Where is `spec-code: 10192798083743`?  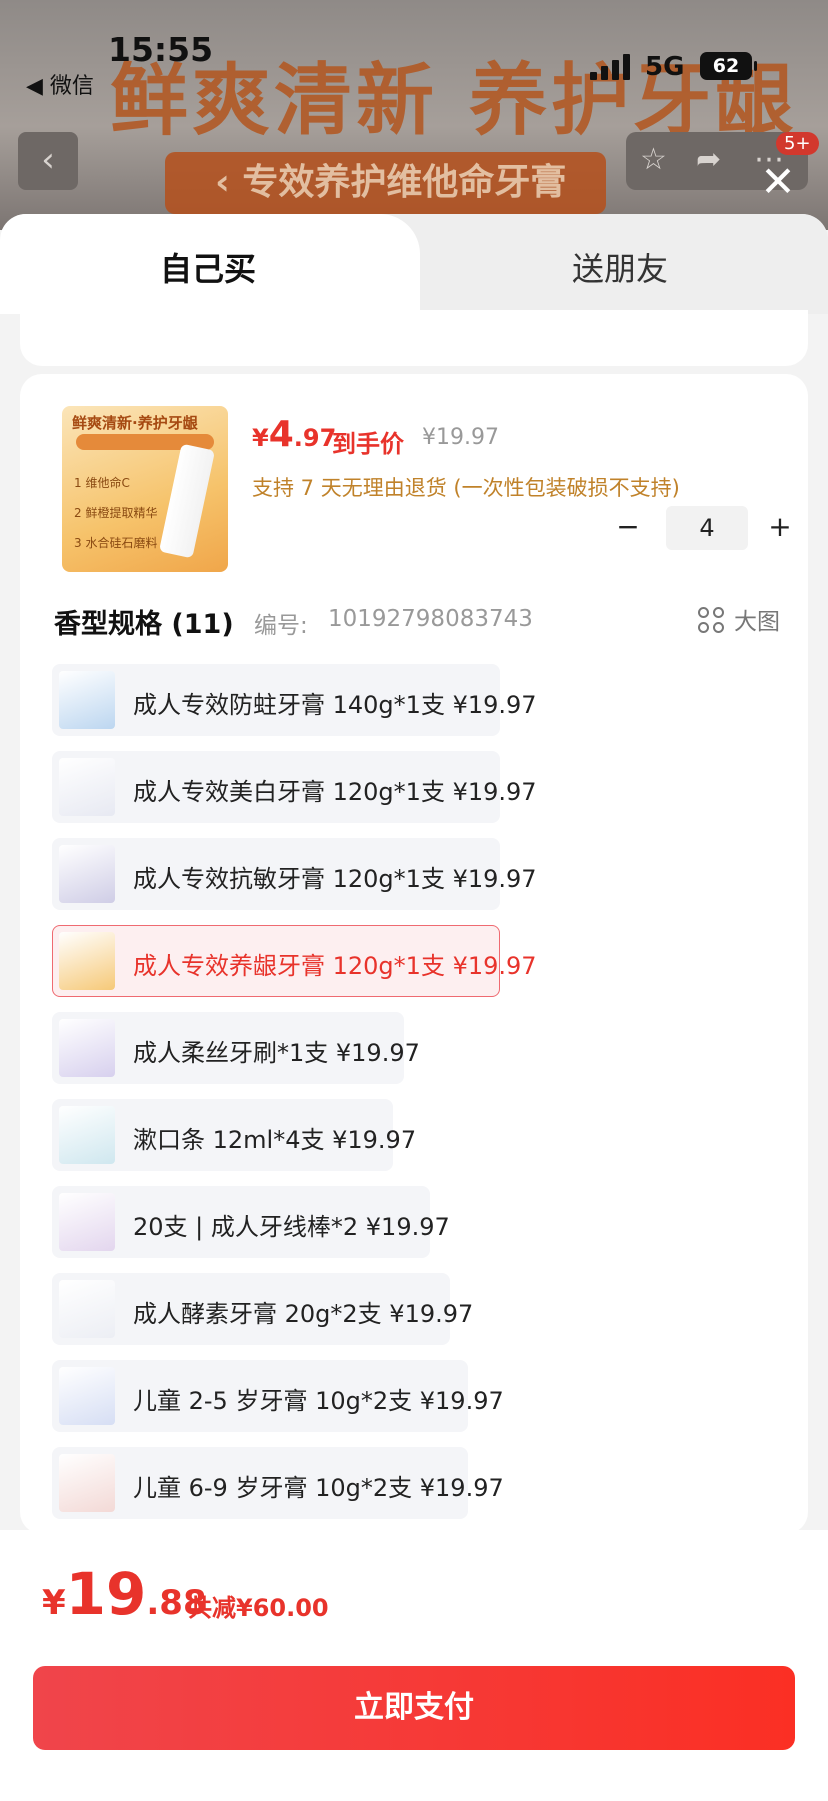
spec-code: 10192798083743 is located at coordinates (430, 619).